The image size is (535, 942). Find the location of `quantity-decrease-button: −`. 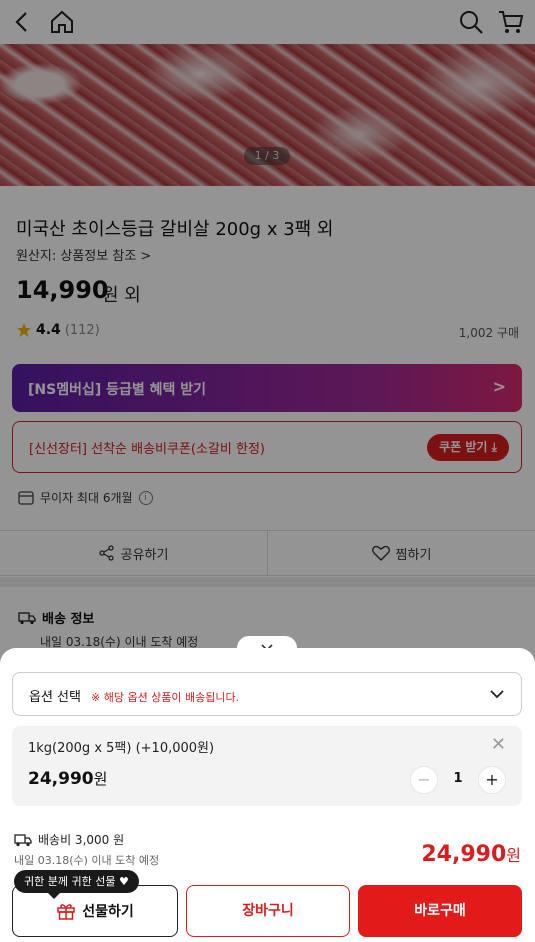

quantity-decrease-button: − is located at coordinates (424, 780).